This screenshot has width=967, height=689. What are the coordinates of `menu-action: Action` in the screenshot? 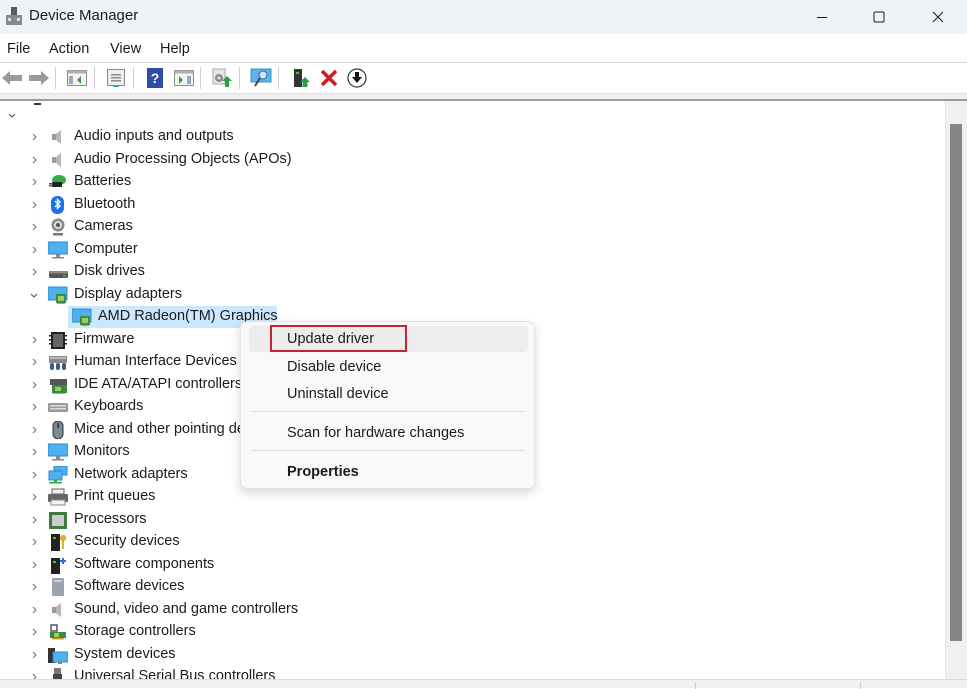 It's located at (69, 49).